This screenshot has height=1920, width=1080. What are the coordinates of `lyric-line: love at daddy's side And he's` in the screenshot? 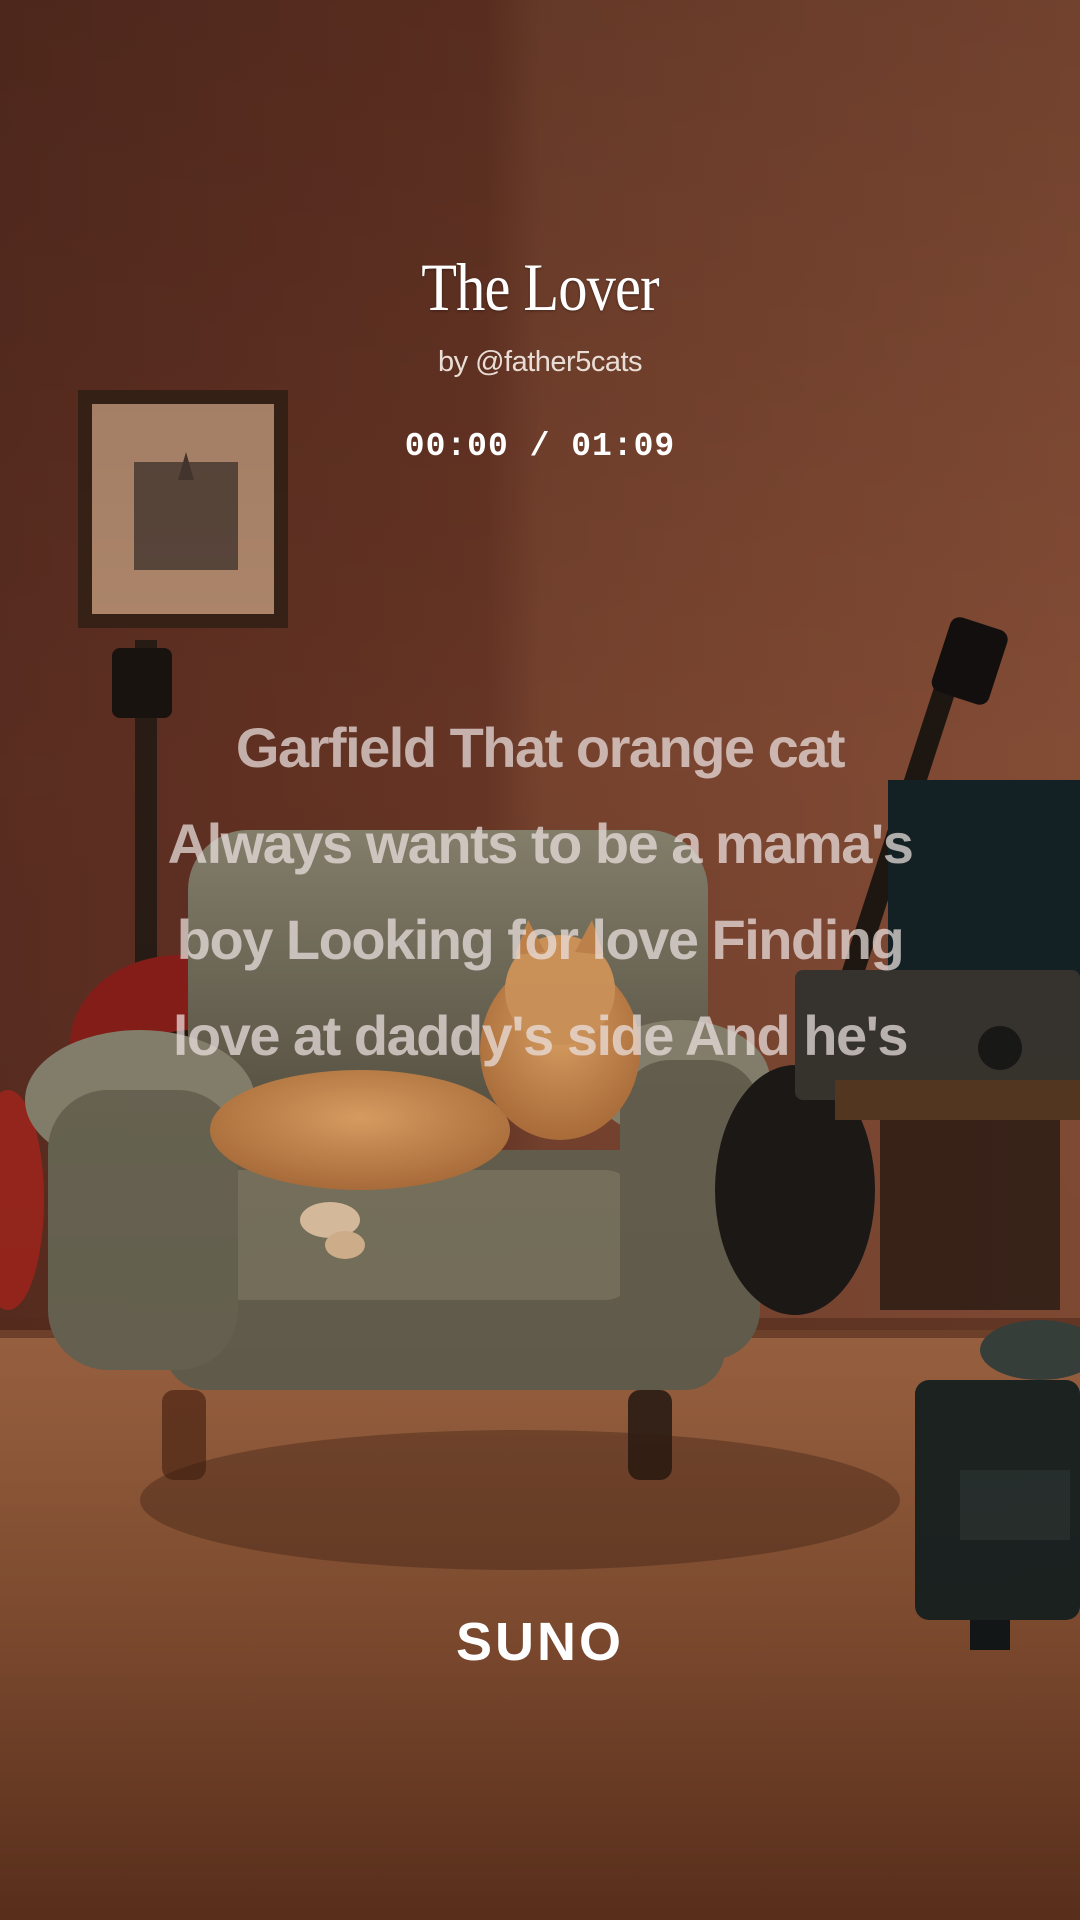 It's located at (540, 1035).